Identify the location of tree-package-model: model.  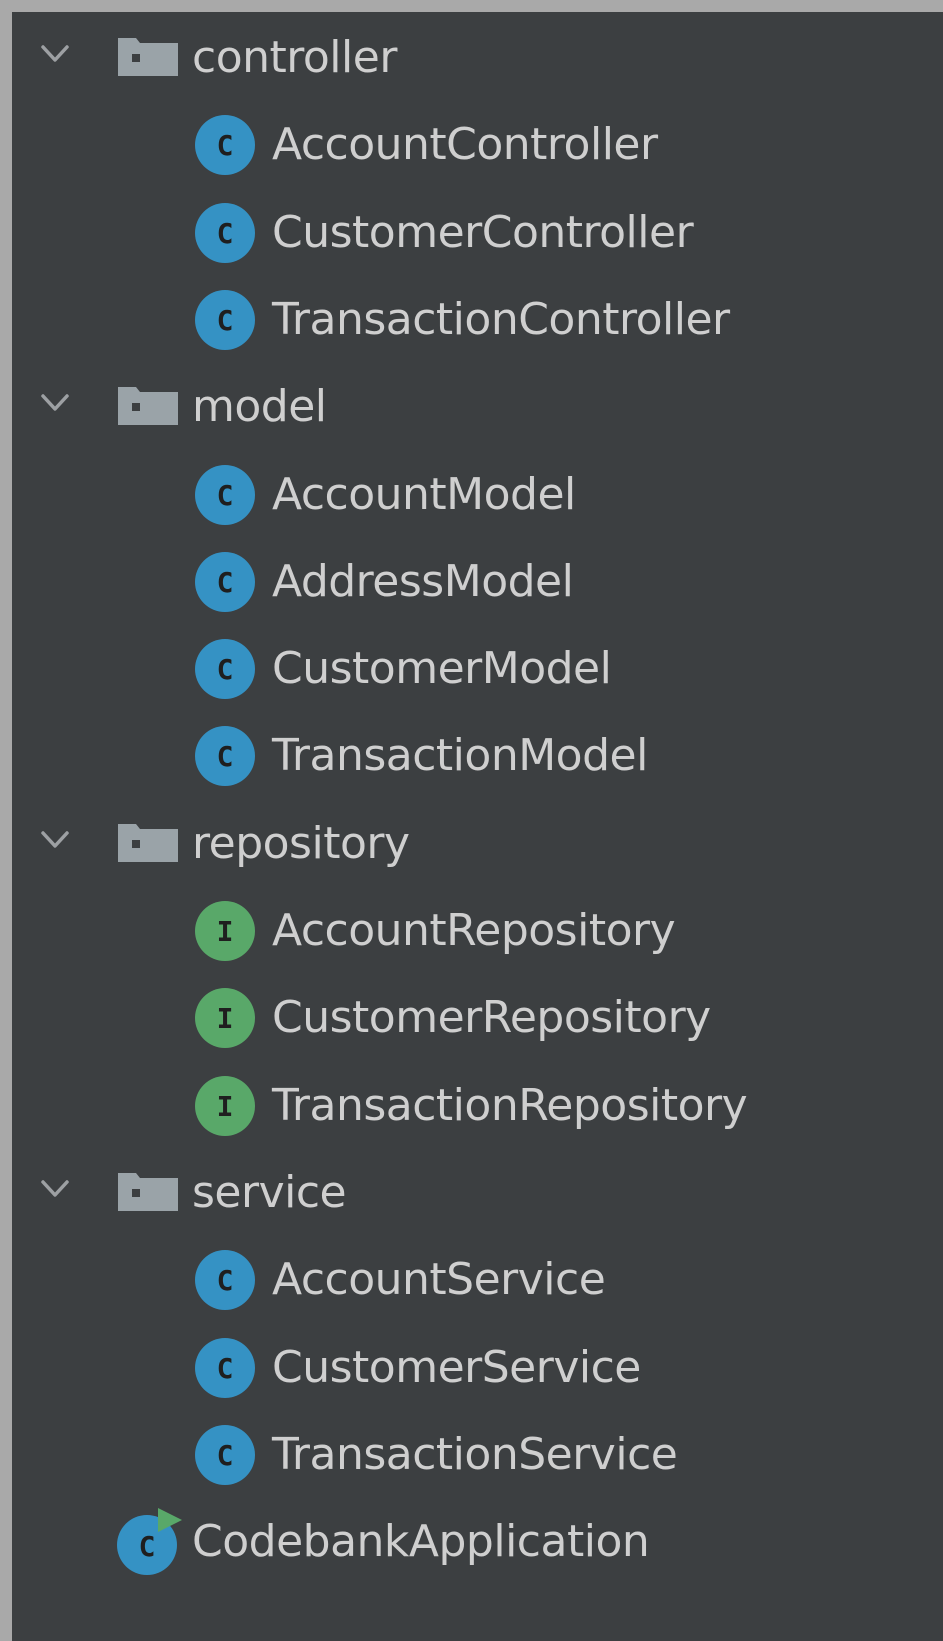
(477, 406).